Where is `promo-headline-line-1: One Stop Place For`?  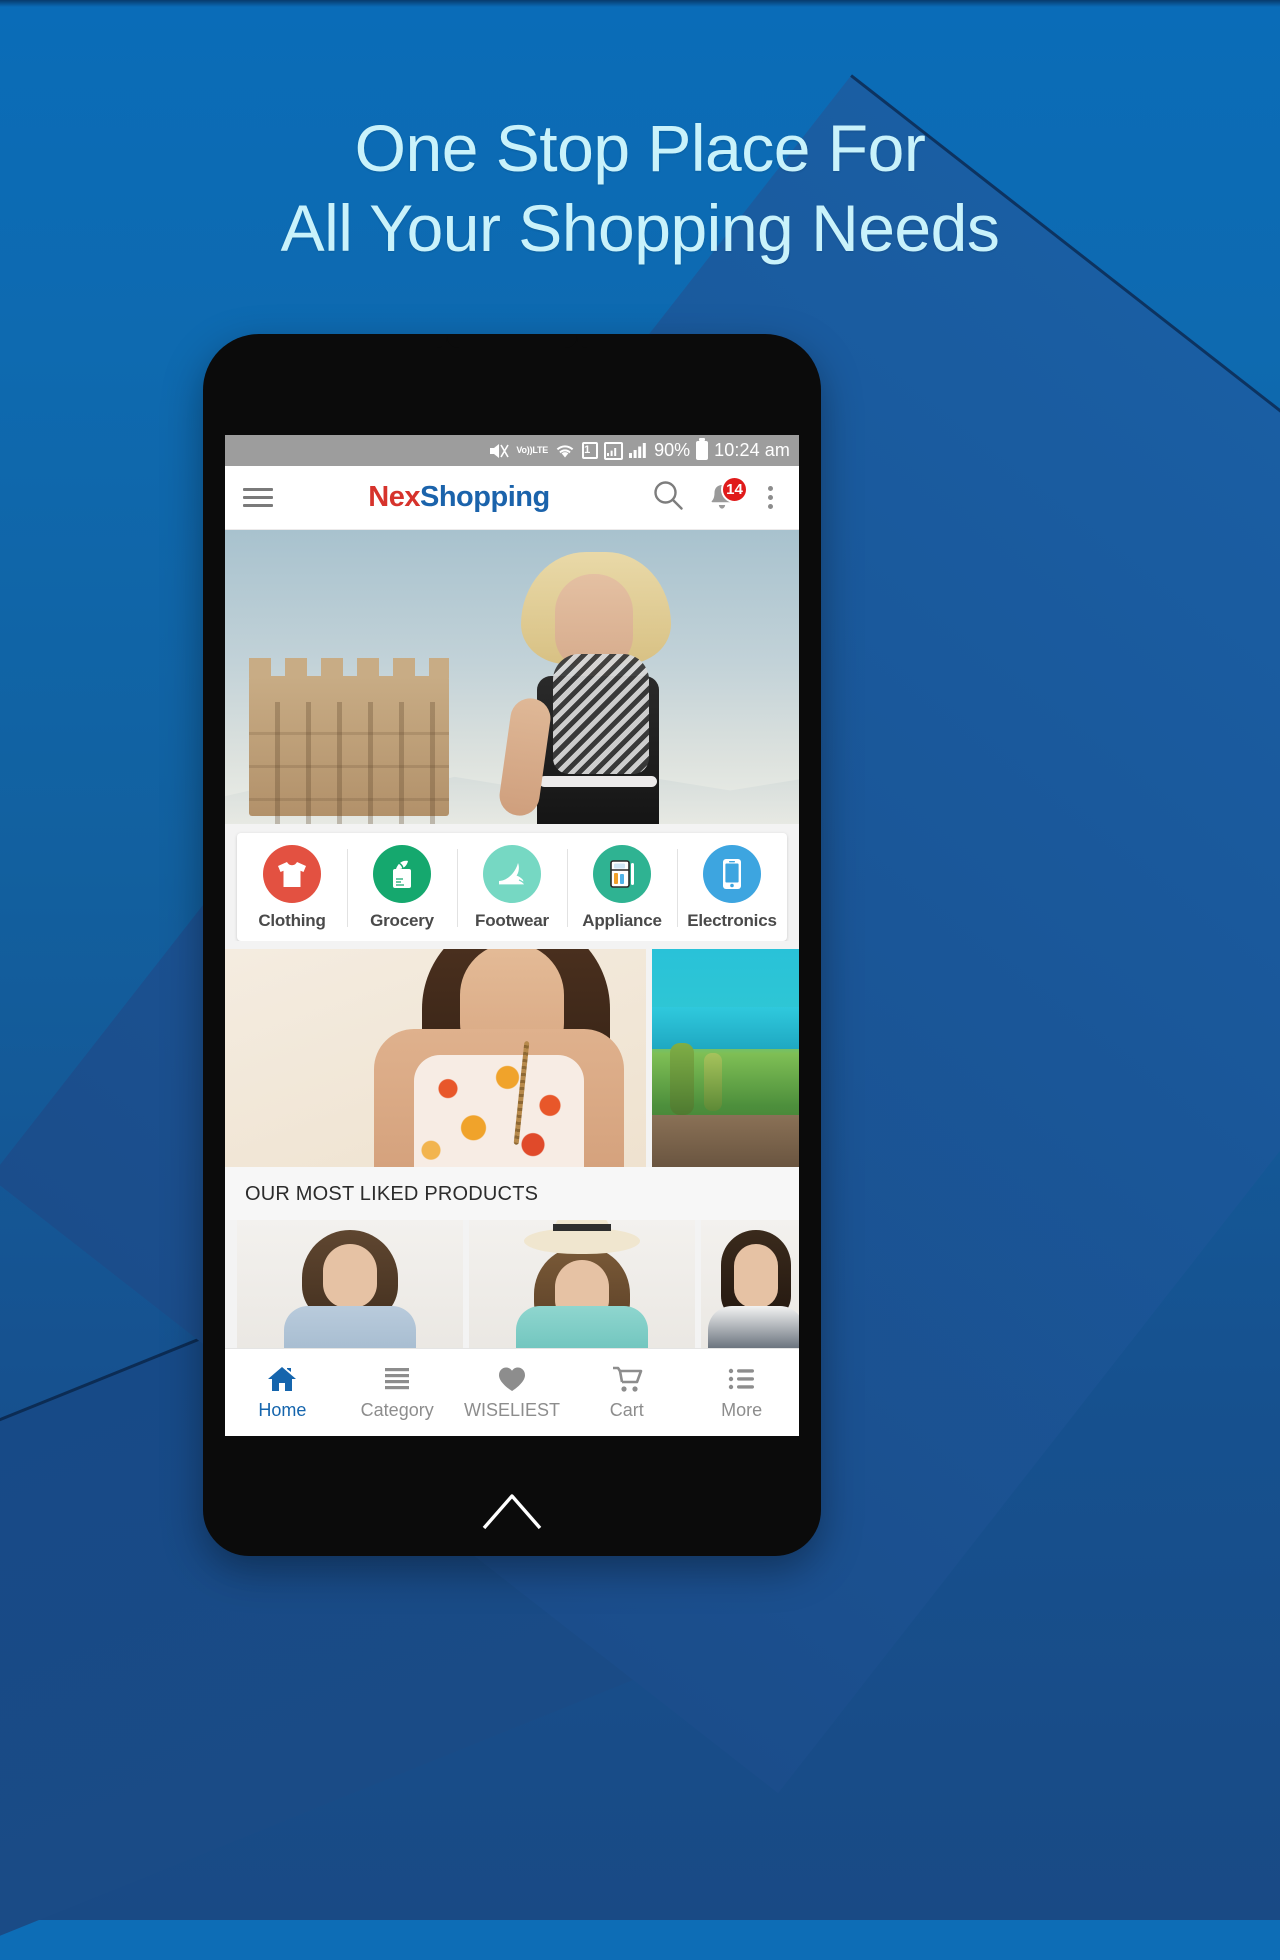 promo-headline-line-1: One Stop Place For is located at coordinates (640, 148).